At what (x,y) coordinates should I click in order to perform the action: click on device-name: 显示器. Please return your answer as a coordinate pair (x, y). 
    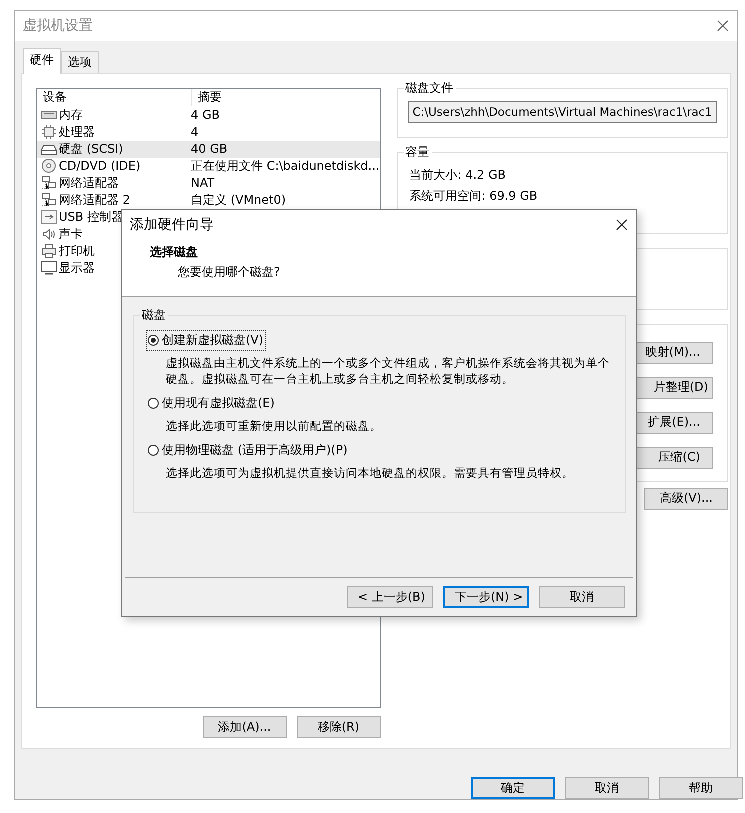
    Looking at the image, I should click on (77, 268).